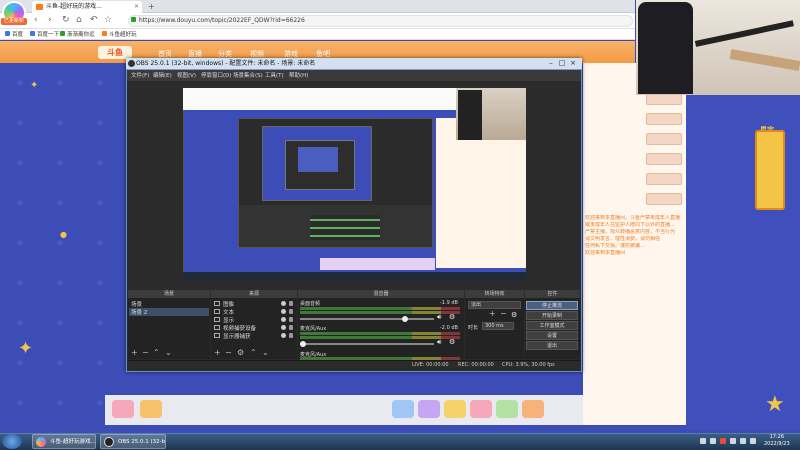 The width and height of the screenshot is (800, 450). I want to click on duration-input: 300 ms, so click(498, 326).